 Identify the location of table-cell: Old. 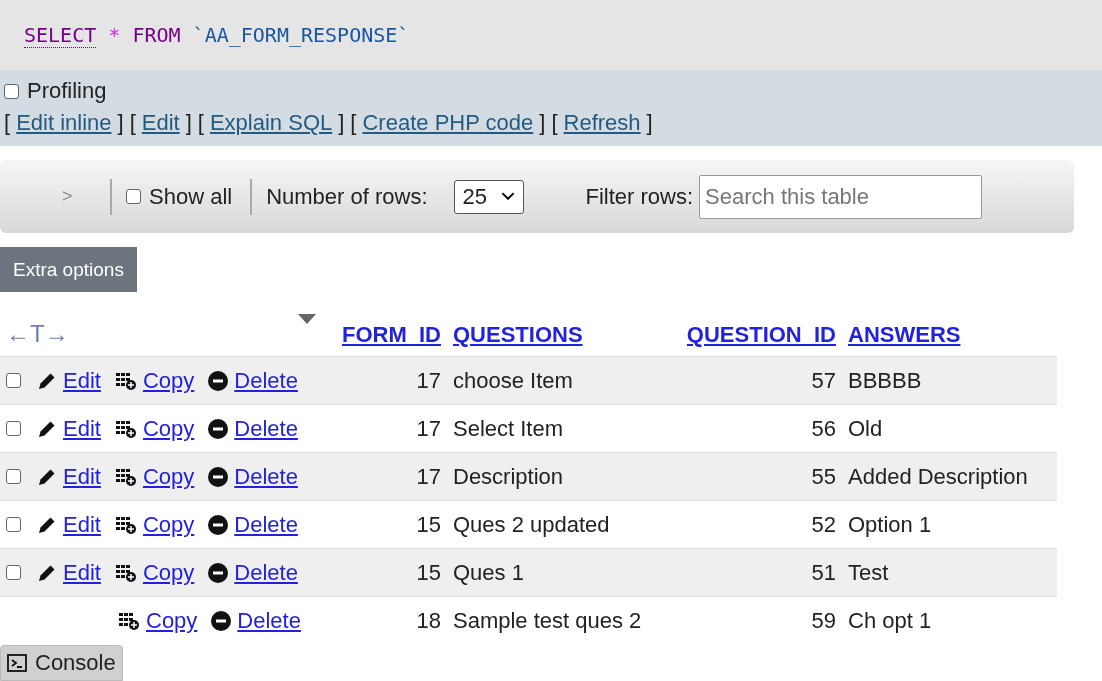
(865, 428).